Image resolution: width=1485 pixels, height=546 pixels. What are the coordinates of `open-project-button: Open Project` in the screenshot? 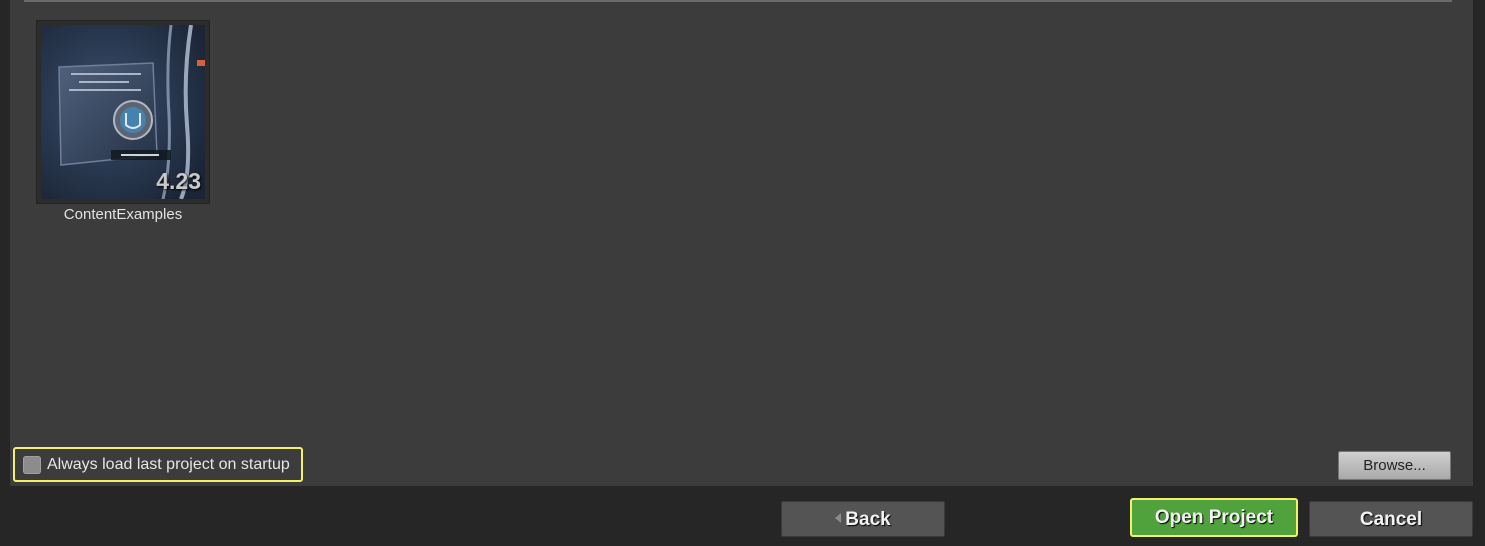 It's located at (1214, 517).